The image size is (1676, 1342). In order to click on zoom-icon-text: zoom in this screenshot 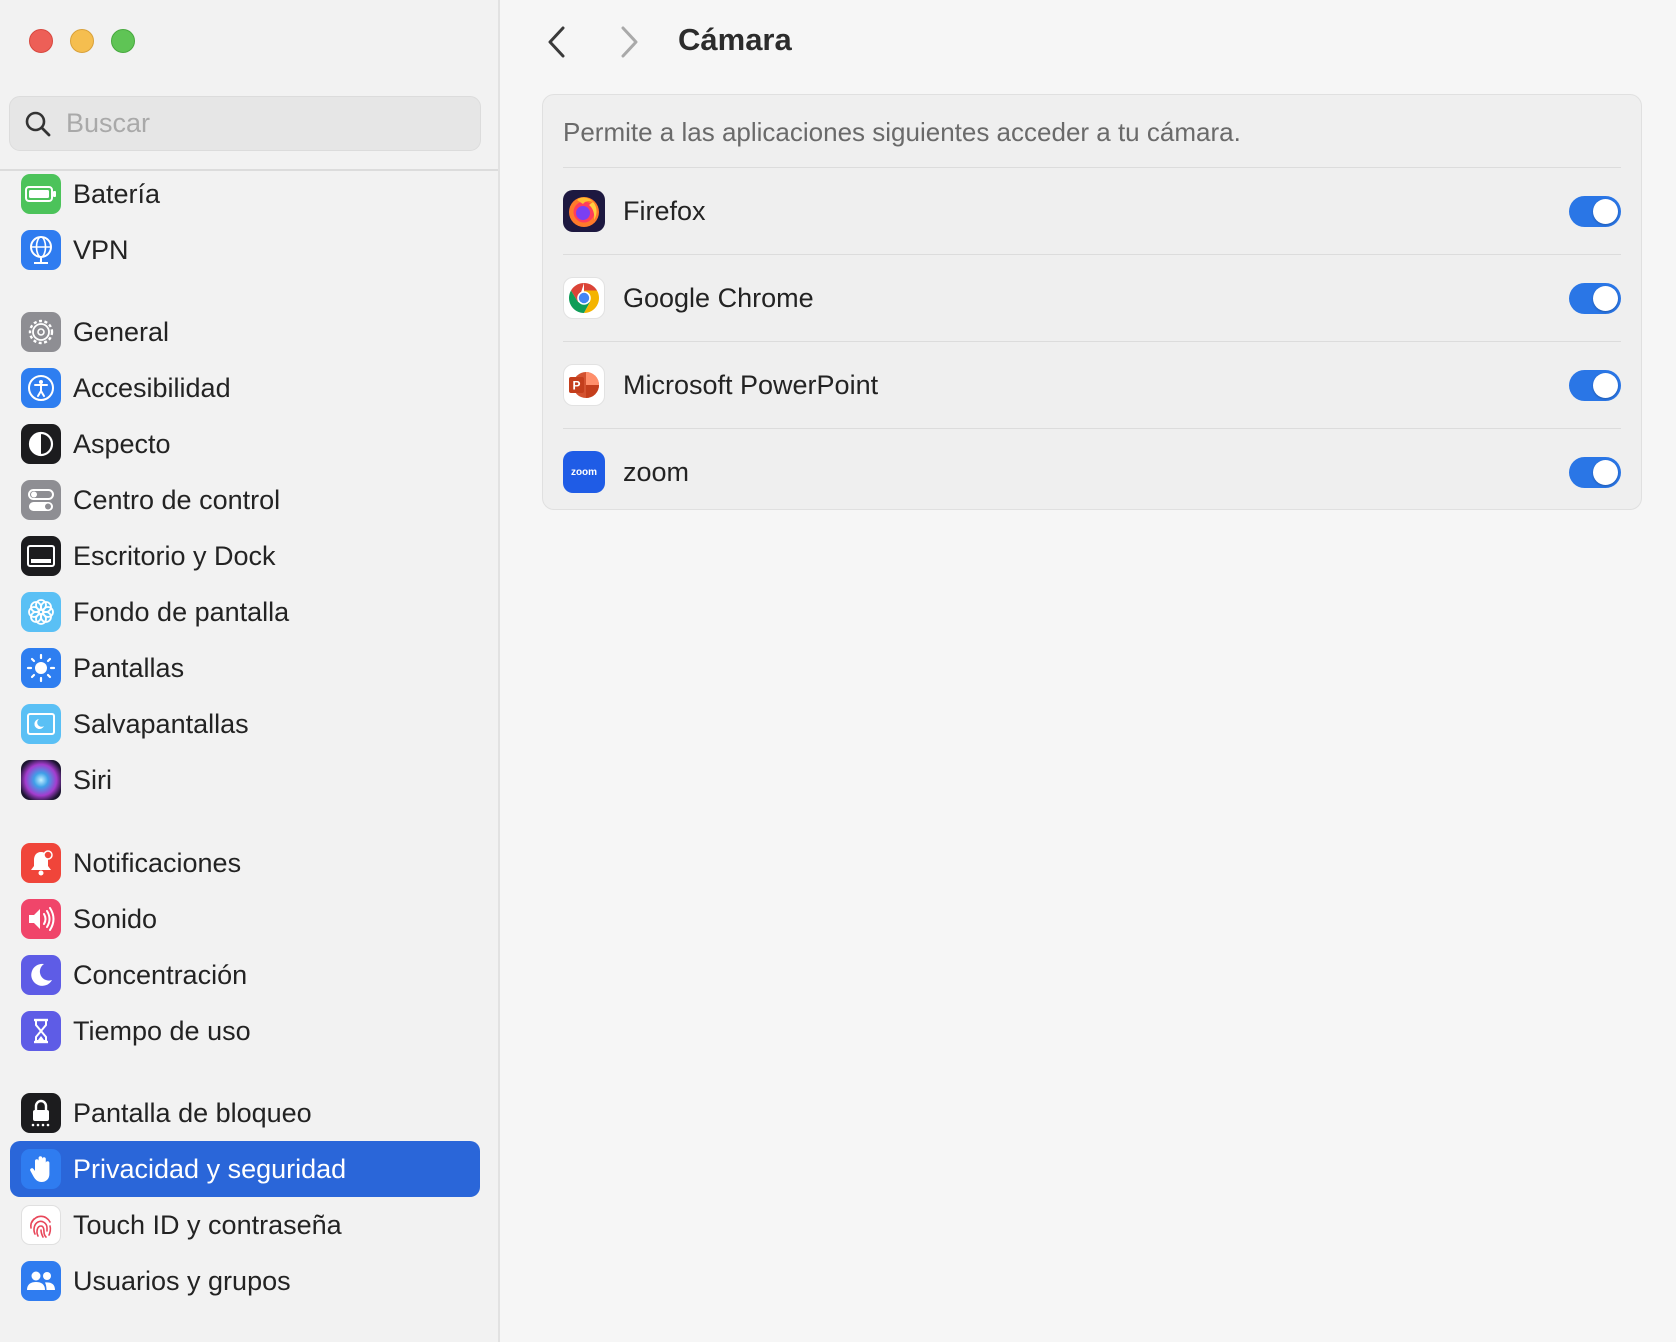, I will do `click(584, 472)`.